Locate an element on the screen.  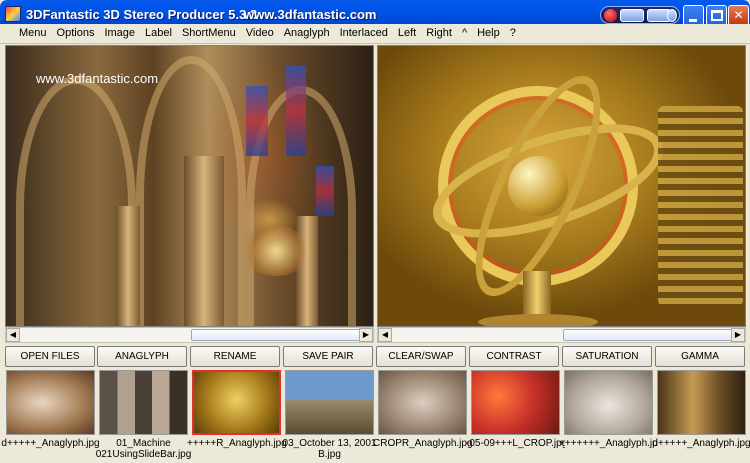
minimize-button is located at coordinates (693, 15).